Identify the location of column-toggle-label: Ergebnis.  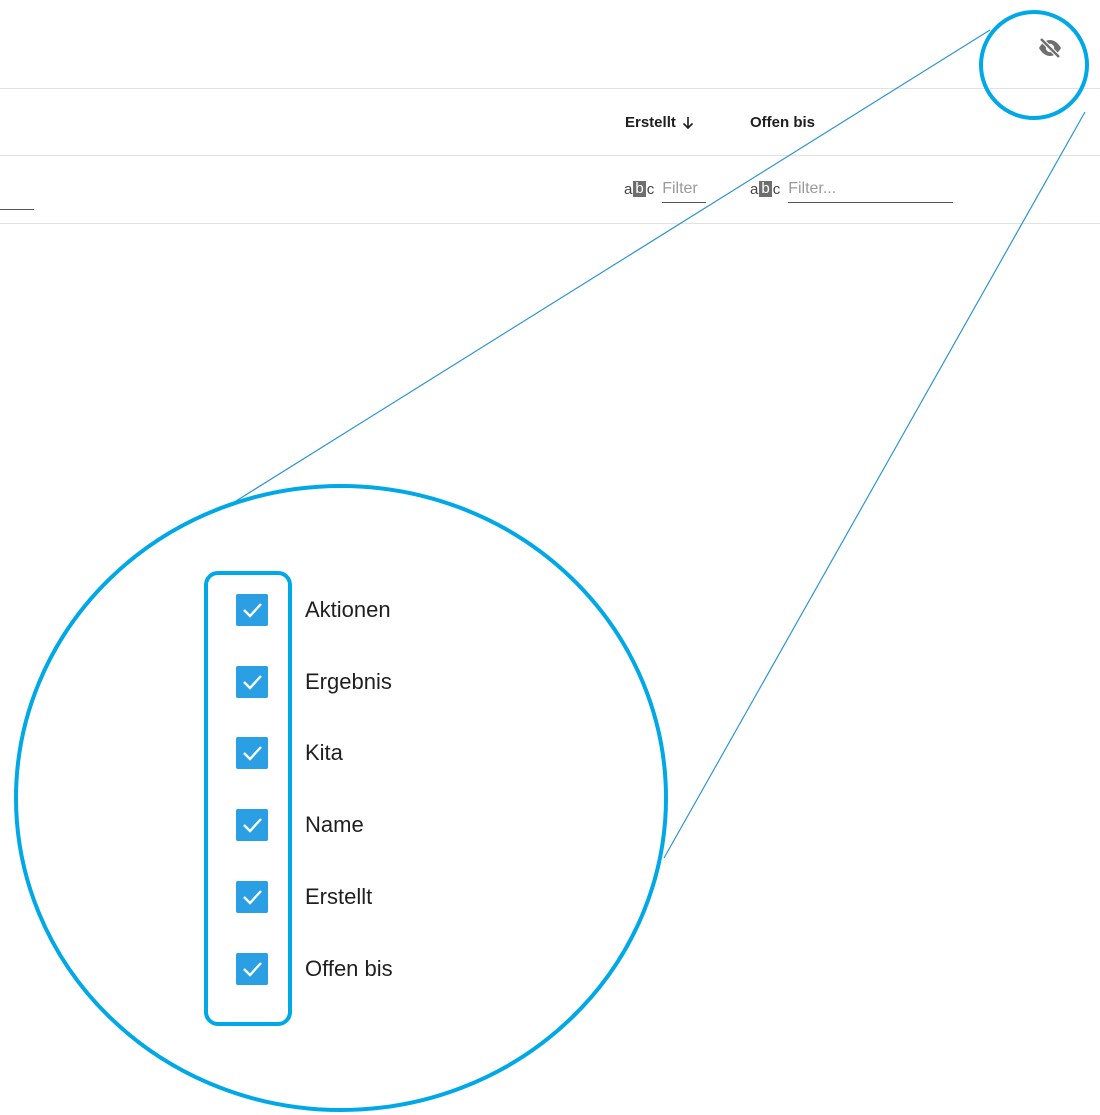
(348, 681).